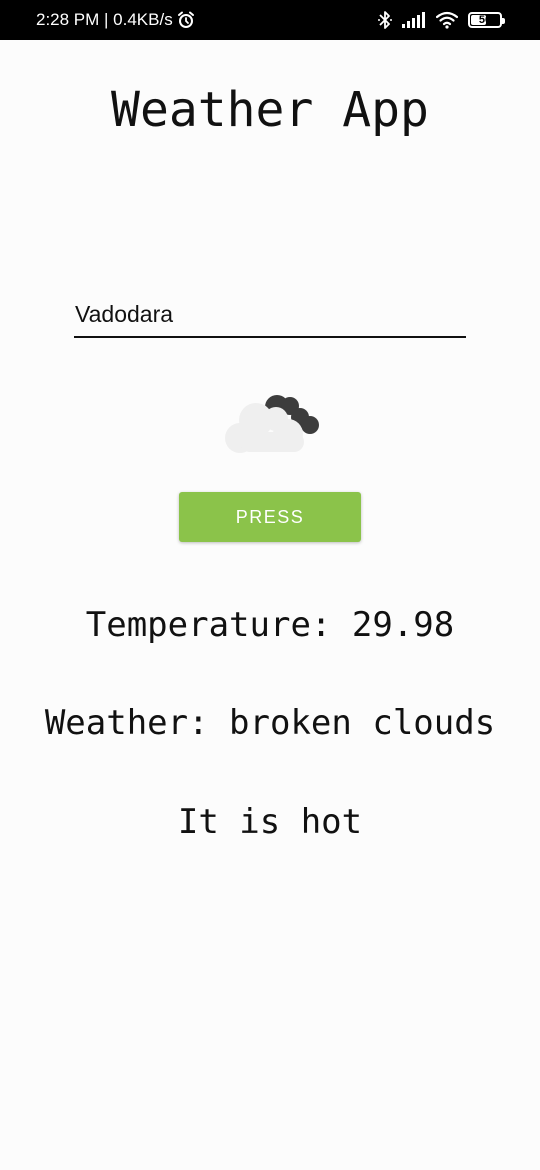 Image resolution: width=540 pixels, height=1170 pixels. What do you see at coordinates (270, 625) in the screenshot?
I see `temperature-text: Temperature: 29.98` at bounding box center [270, 625].